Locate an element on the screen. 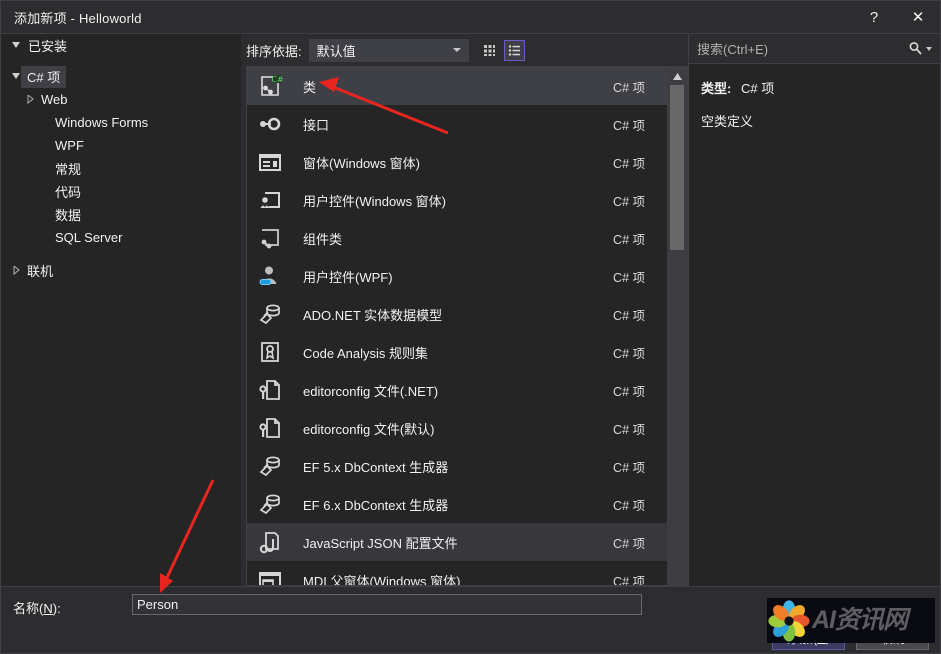  window-controls: ? ✕ is located at coordinates (896, 17).